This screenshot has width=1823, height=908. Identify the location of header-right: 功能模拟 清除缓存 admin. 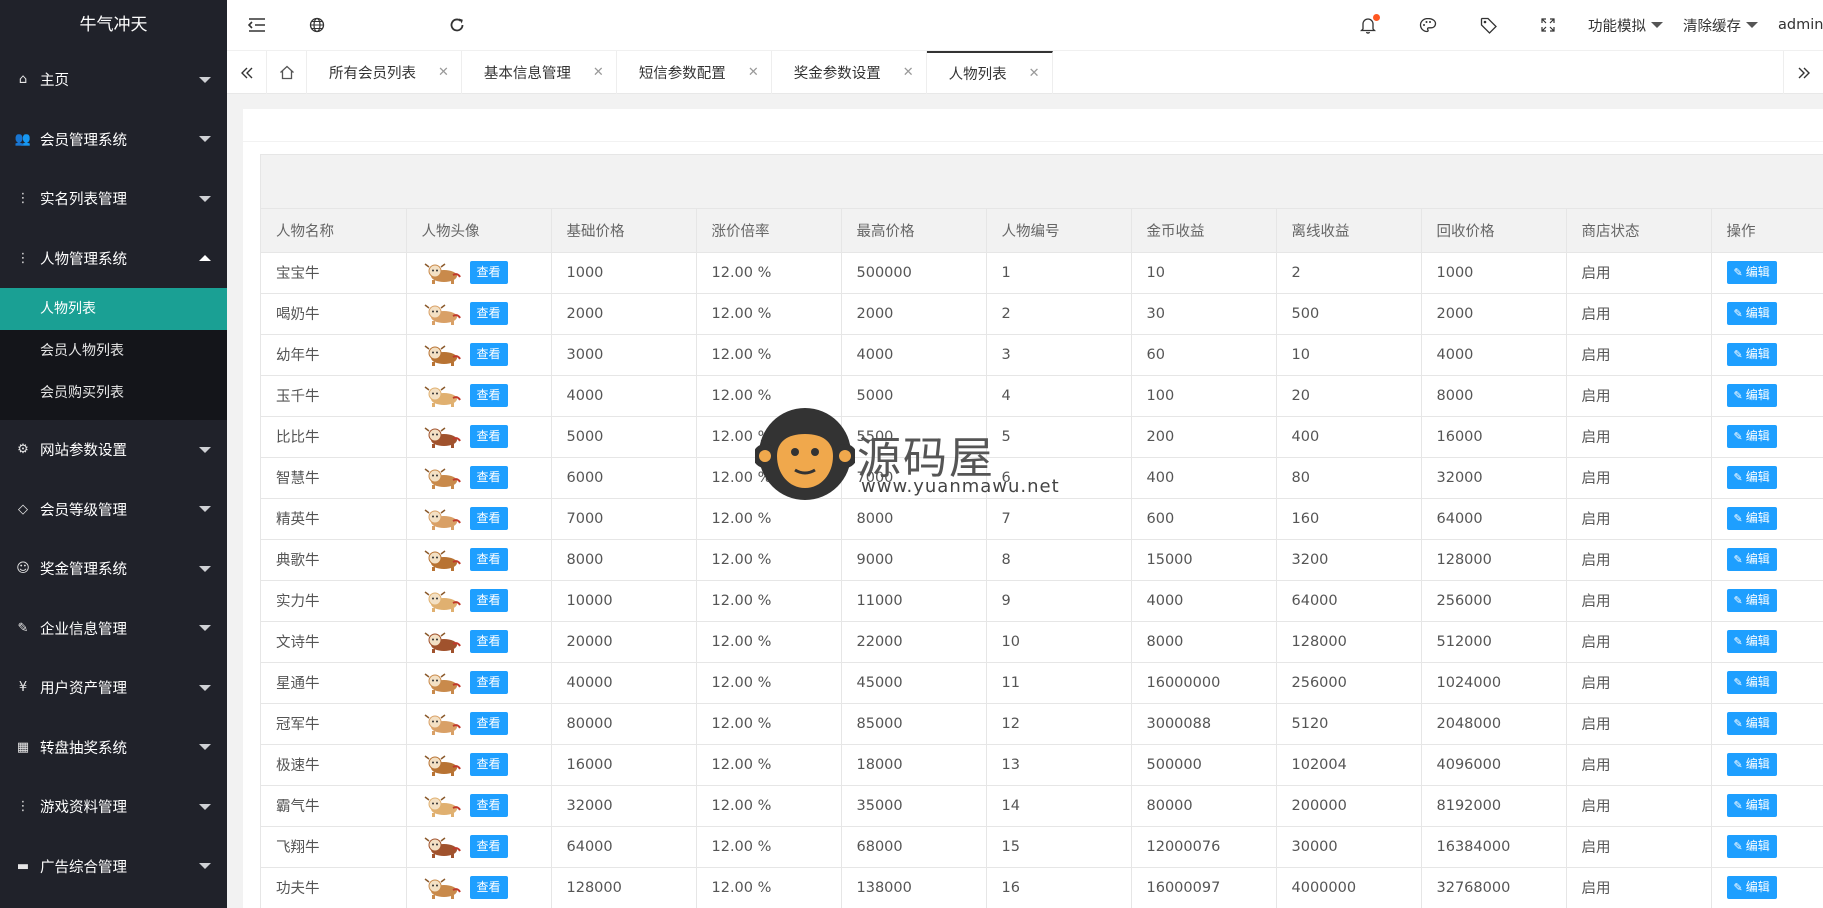
(1580, 25).